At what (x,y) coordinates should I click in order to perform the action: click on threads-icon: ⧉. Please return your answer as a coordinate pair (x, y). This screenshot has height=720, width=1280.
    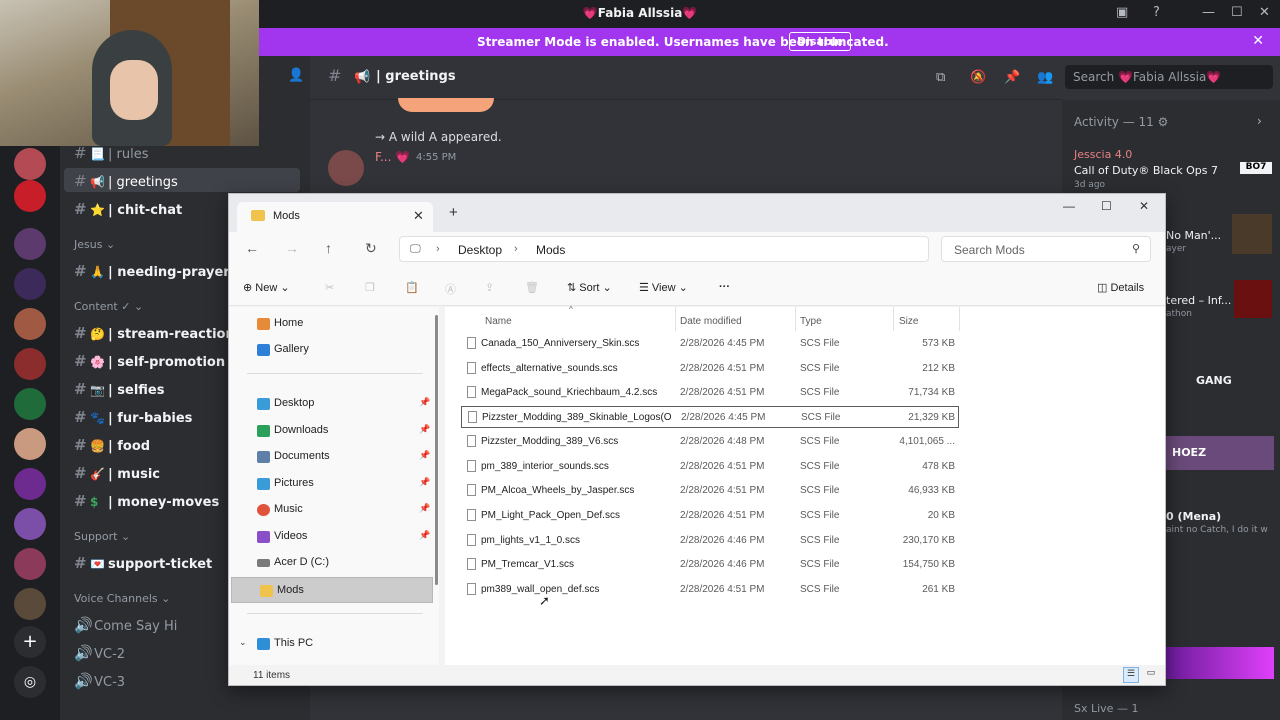
    Looking at the image, I should click on (940, 77).